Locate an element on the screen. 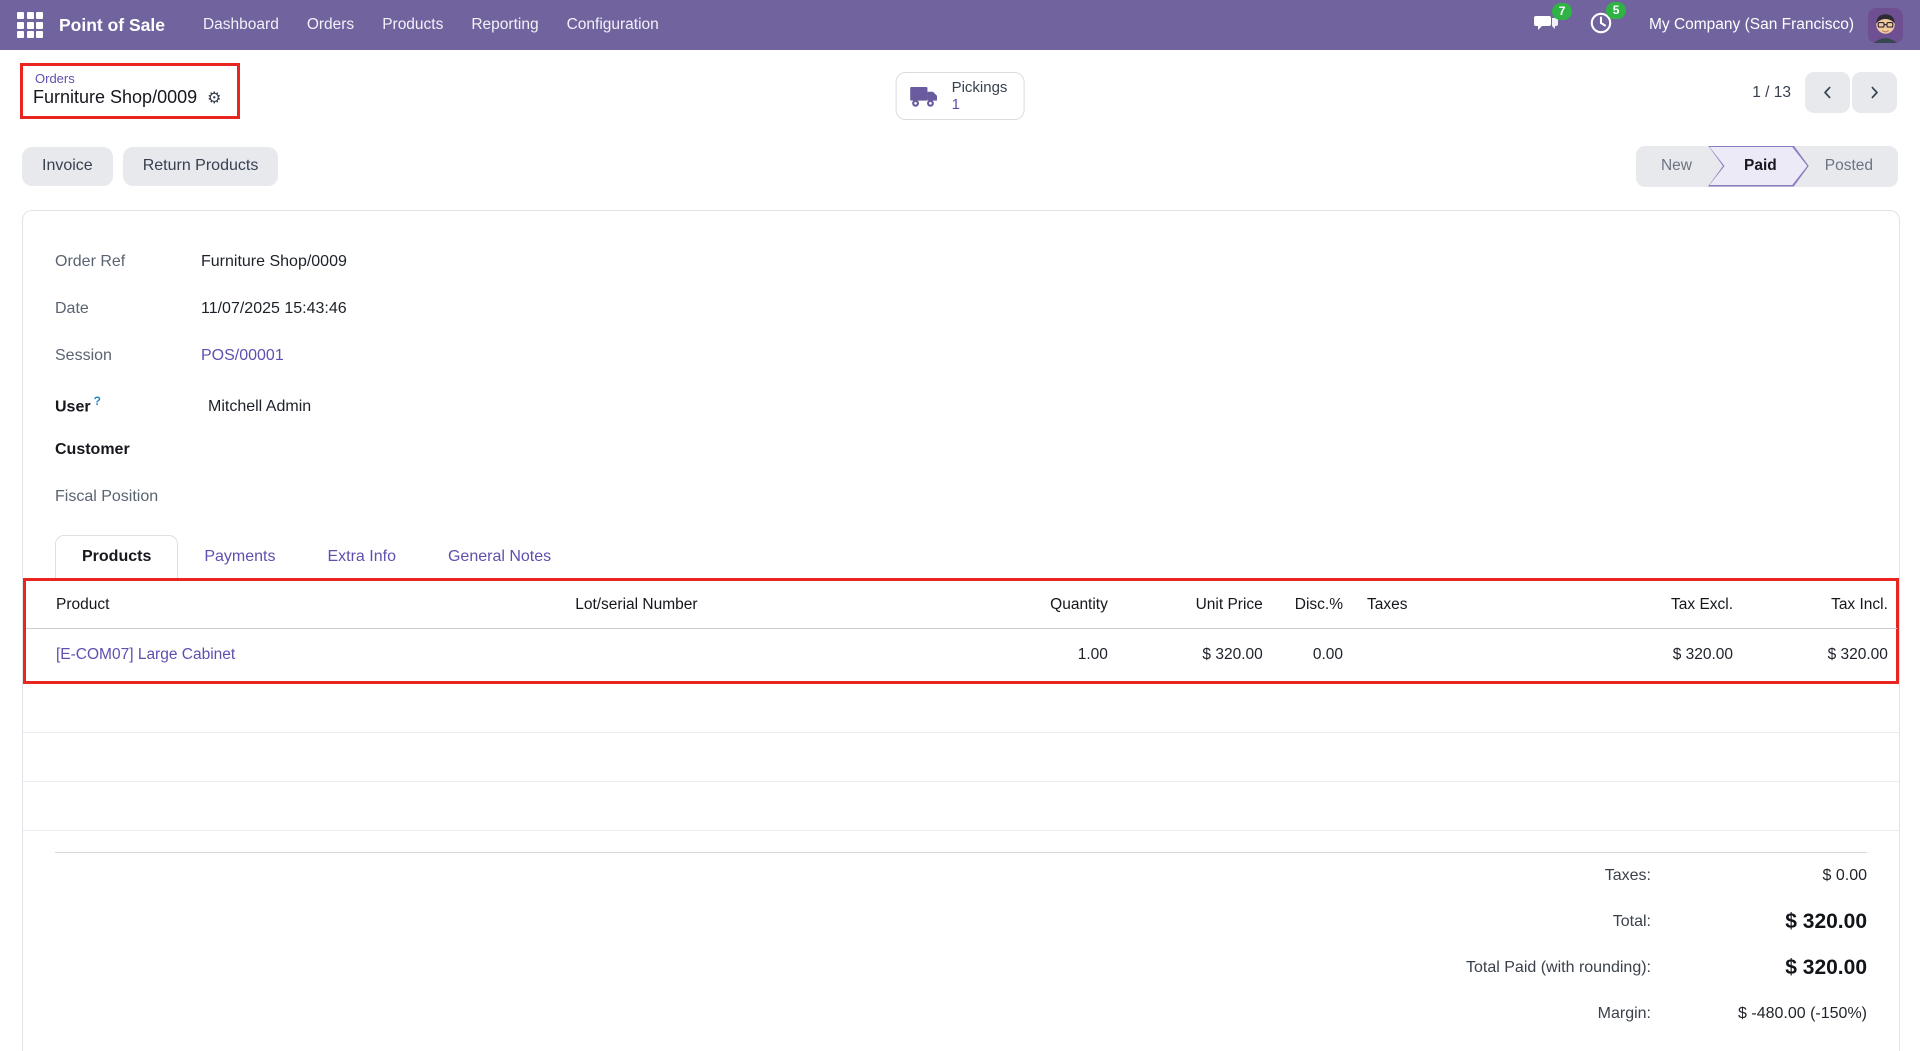 The height and width of the screenshot is (1051, 1920). col-product: Product is located at coordinates (297, 605).